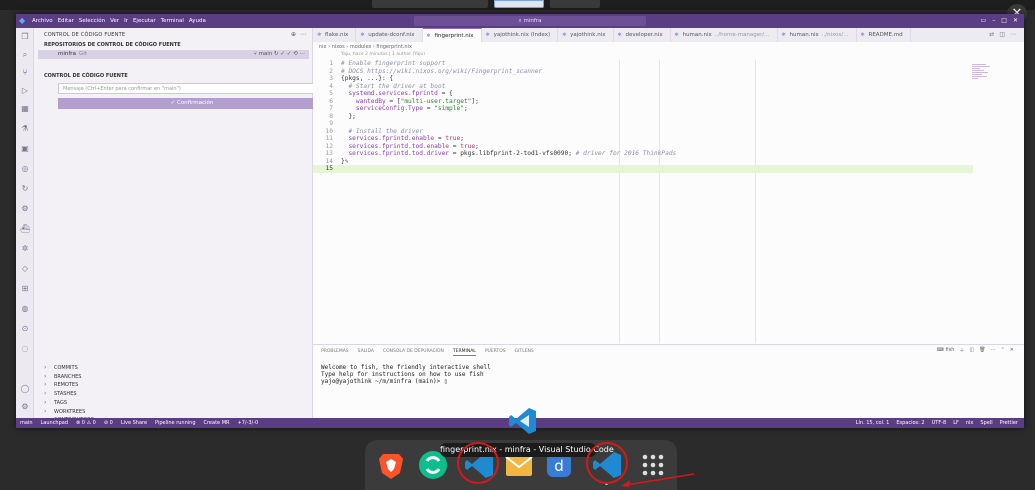  Describe the element at coordinates (25, 129) in the screenshot. I see `testing-icon: ⚗` at that location.